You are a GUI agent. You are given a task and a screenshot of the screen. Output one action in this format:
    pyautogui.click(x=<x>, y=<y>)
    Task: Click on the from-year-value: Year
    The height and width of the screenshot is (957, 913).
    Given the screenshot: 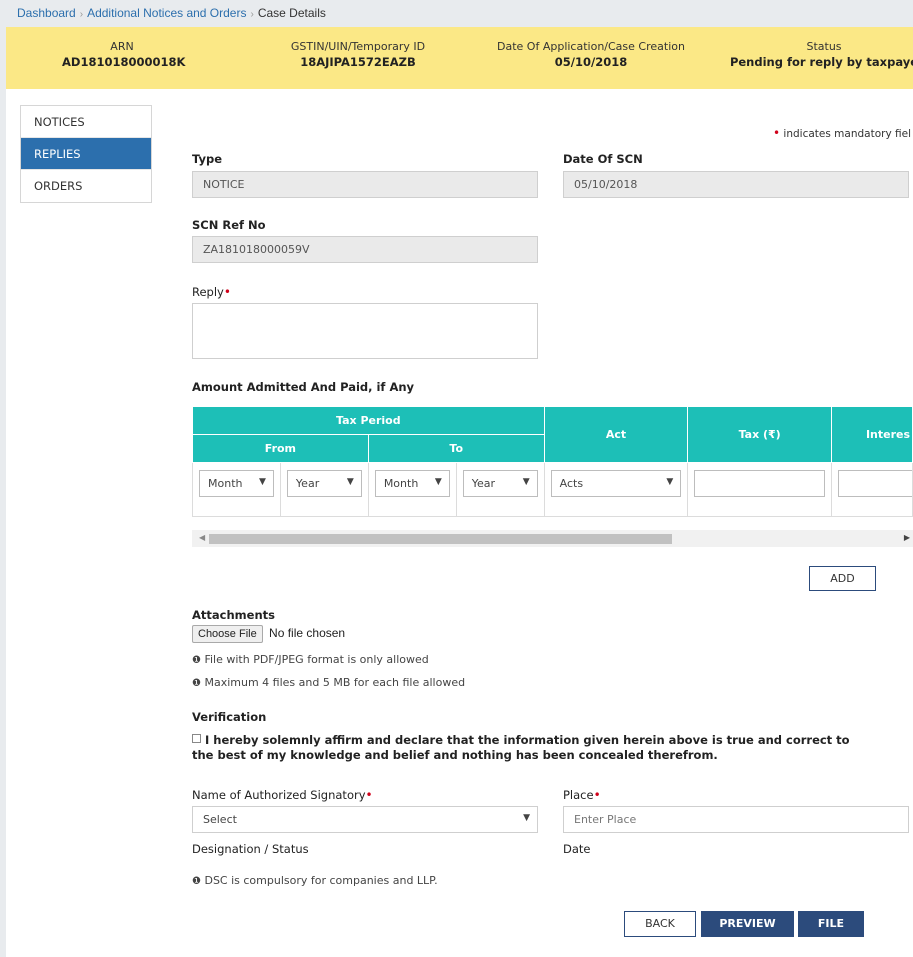 What is the action you would take?
    pyautogui.click(x=307, y=483)
    